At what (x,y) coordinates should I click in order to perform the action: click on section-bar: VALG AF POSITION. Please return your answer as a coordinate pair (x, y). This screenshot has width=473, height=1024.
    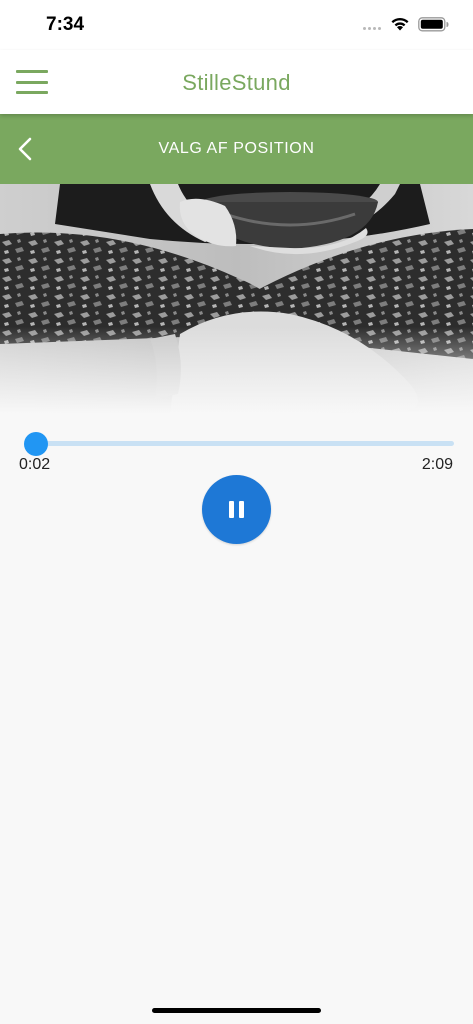
    Looking at the image, I should click on (236, 149).